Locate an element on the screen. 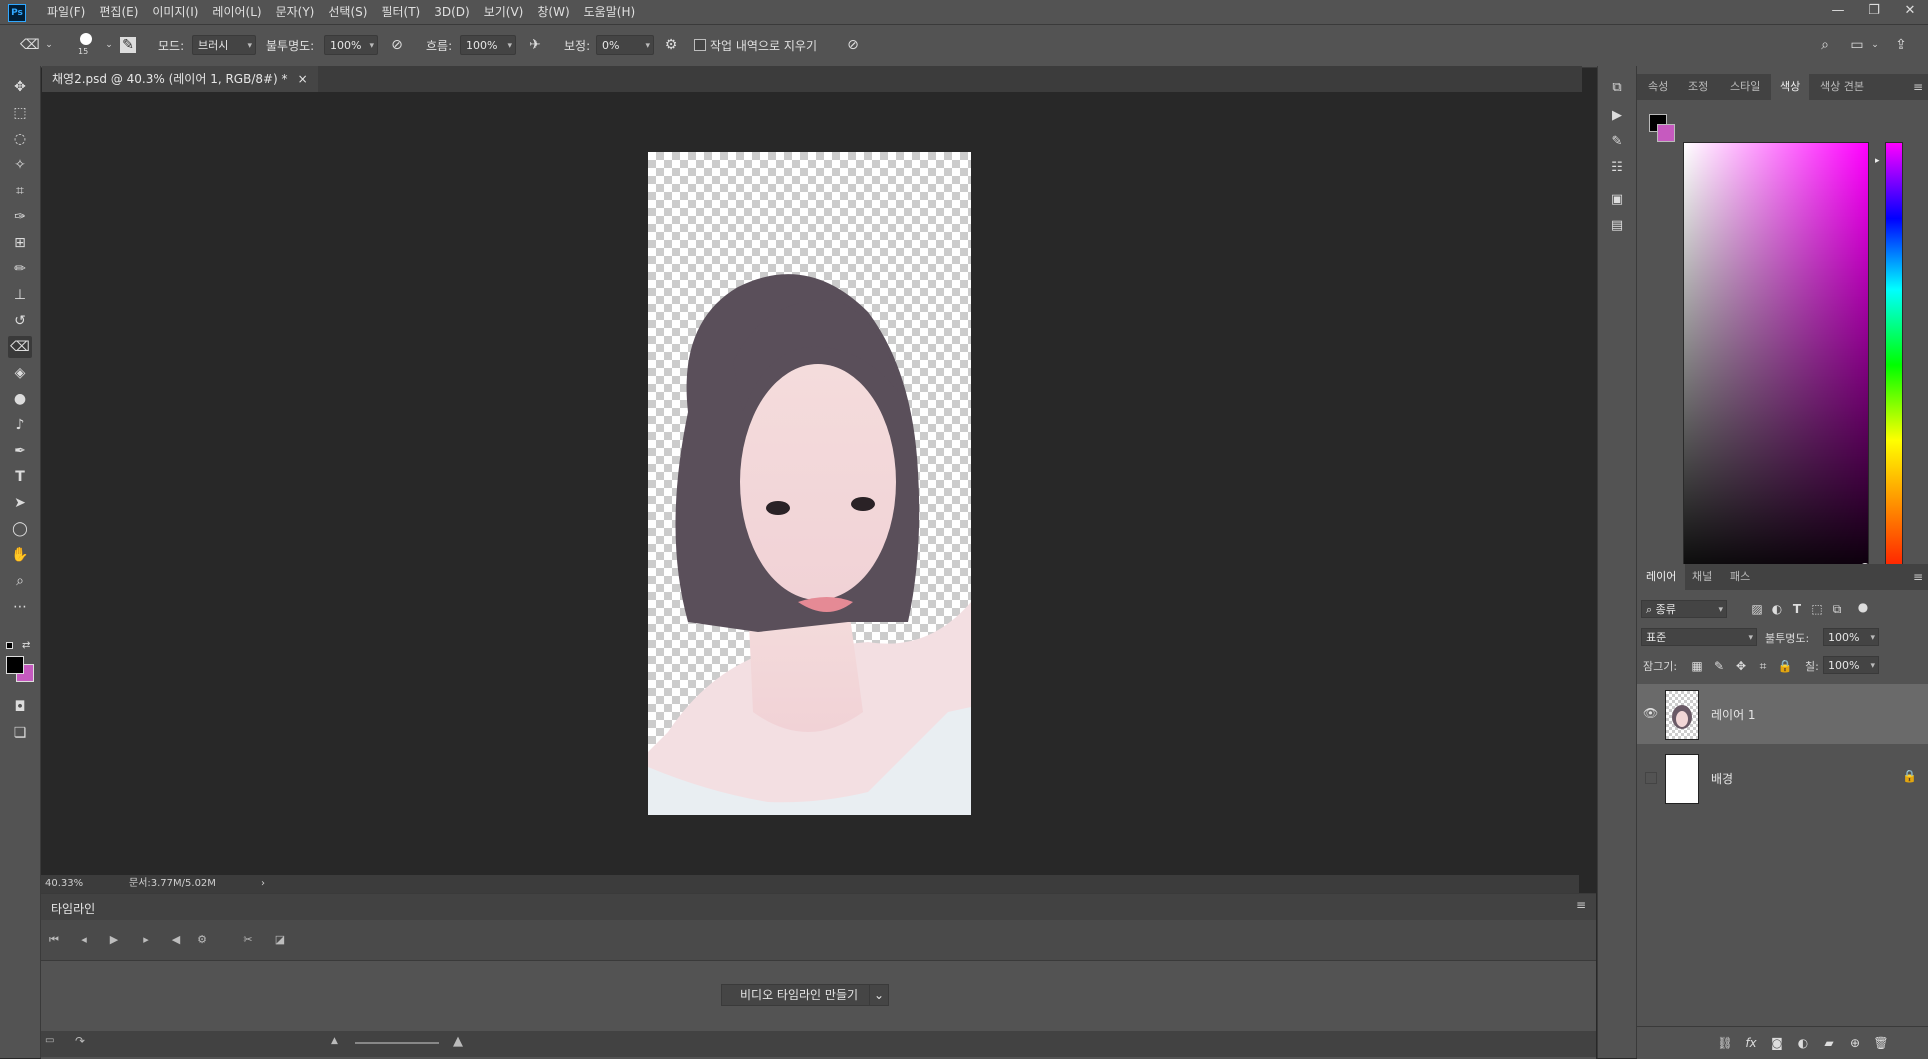 The width and height of the screenshot is (1928, 1059). menu-image: 이미지(I) is located at coordinates (175, 12).